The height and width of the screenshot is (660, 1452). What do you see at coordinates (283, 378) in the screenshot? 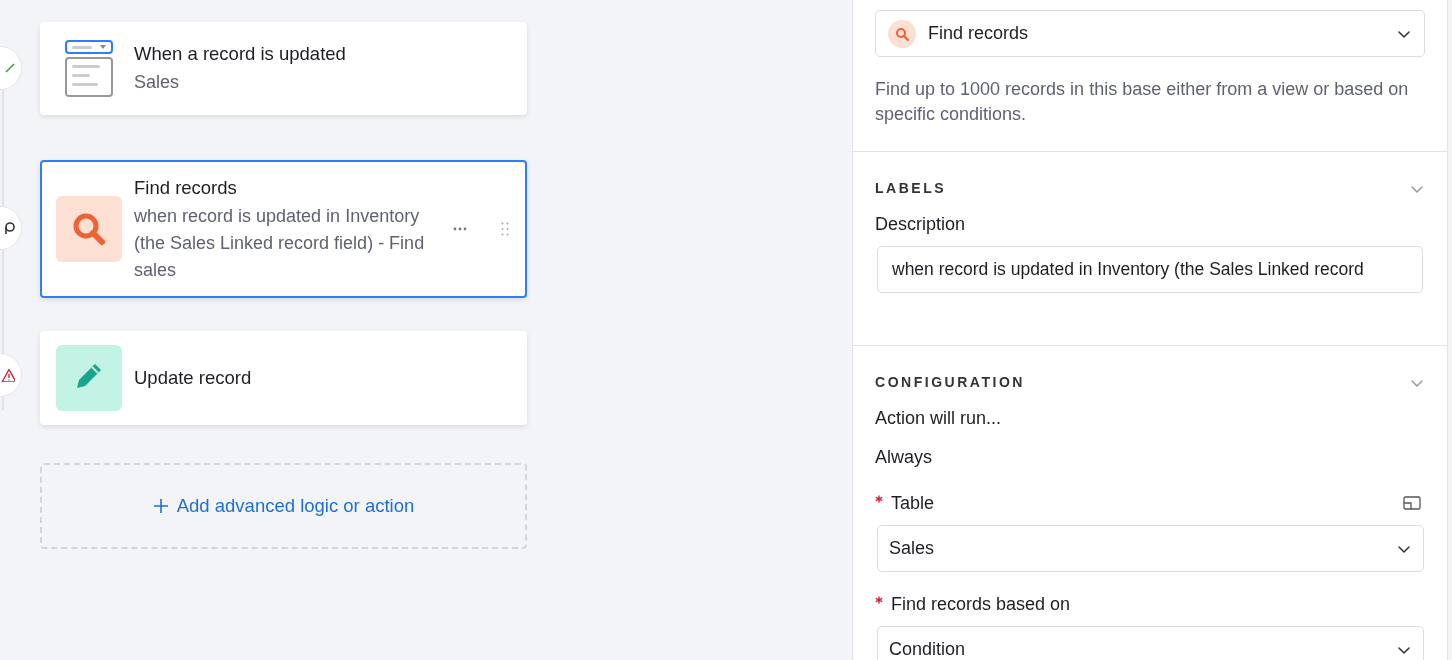
I see `step-card: Update record` at bounding box center [283, 378].